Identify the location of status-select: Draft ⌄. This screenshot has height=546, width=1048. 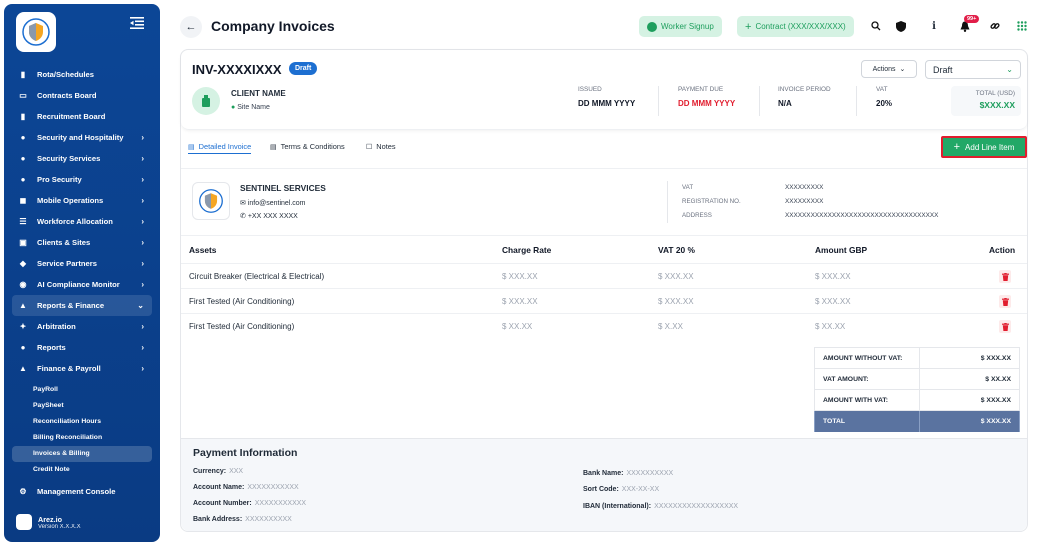
(973, 69).